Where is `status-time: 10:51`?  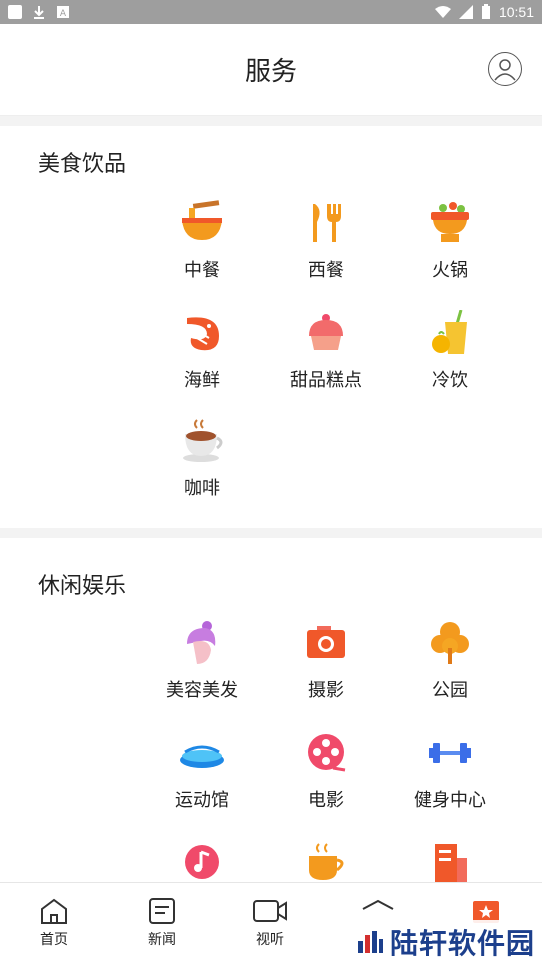 status-time: 10:51 is located at coordinates (516, 12).